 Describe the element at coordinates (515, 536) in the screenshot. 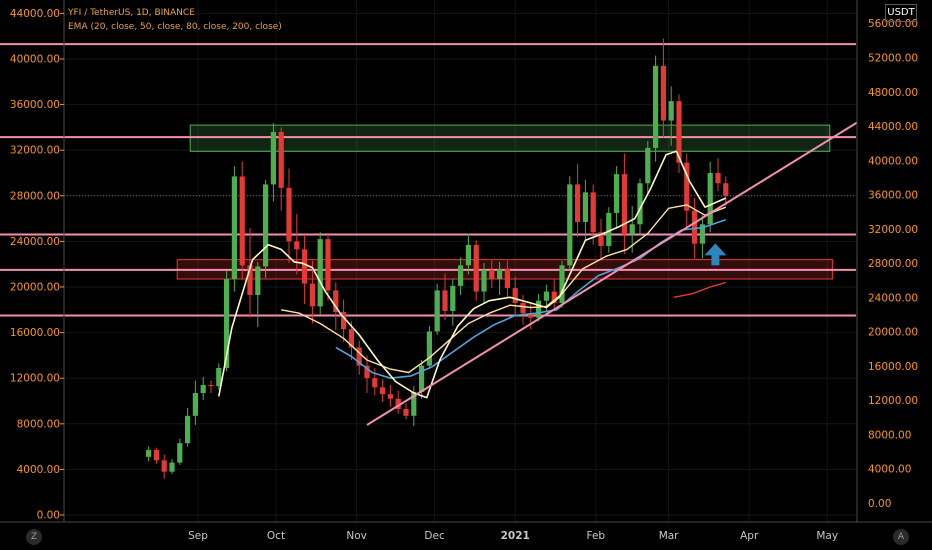

I see `x-tick-label: 2021` at that location.